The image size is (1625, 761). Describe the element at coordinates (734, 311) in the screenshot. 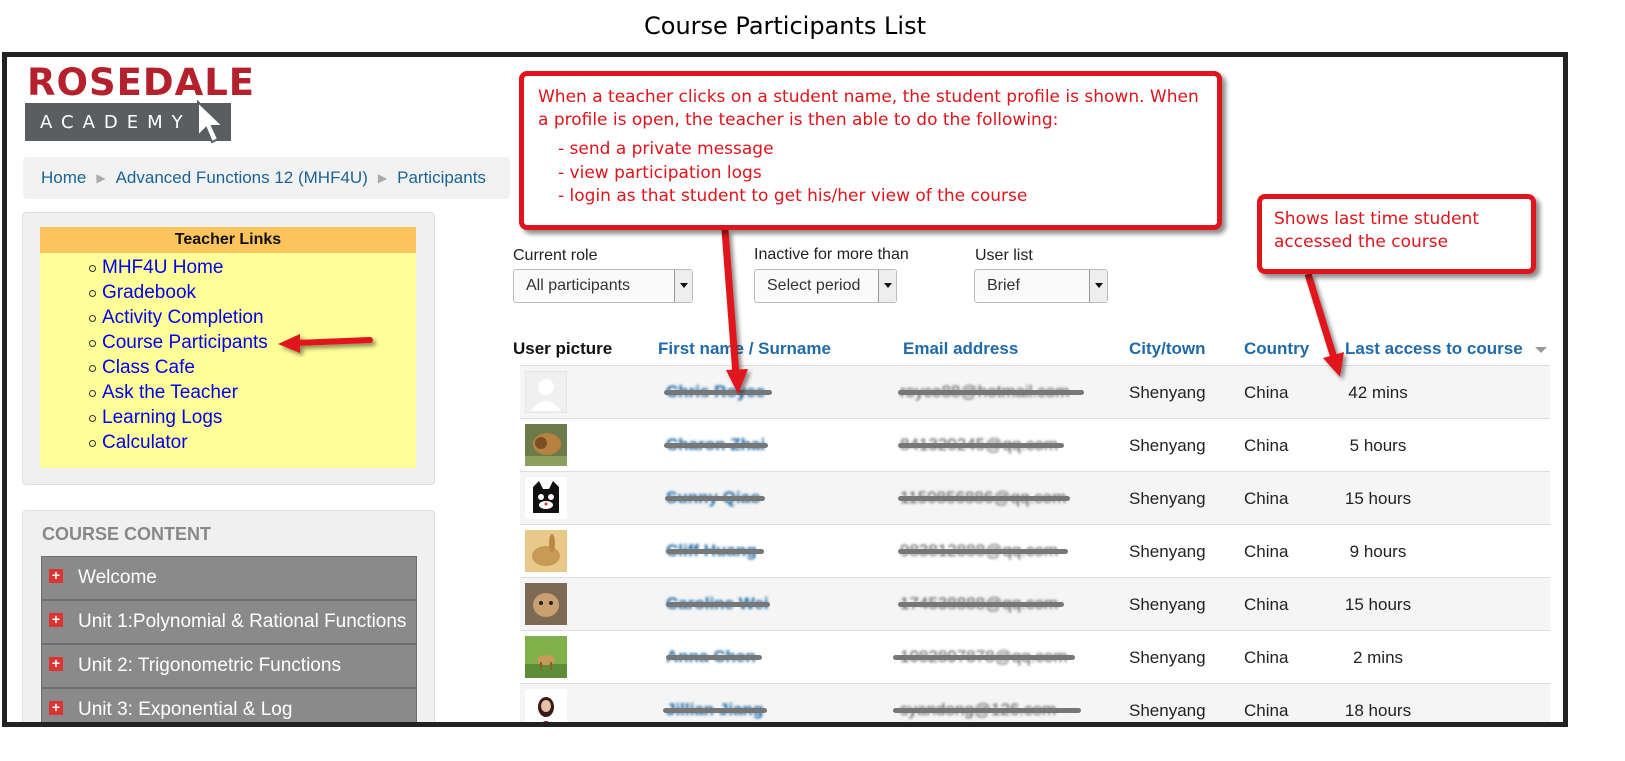

I see `arrow-to-student-name-icon` at that location.